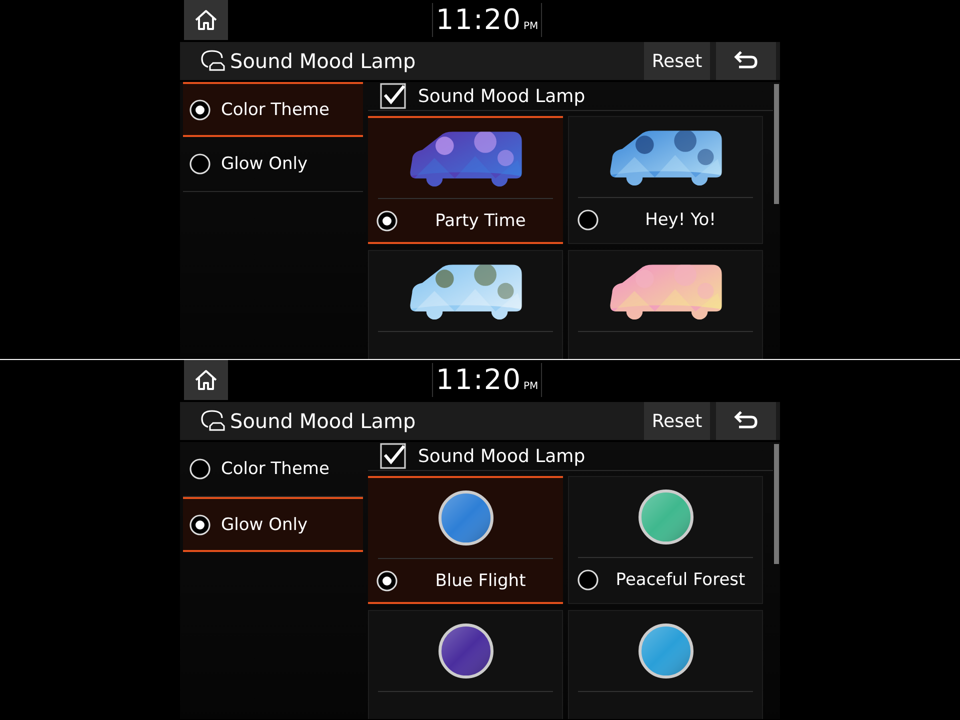 This screenshot has width=960, height=720. What do you see at coordinates (665, 180) in the screenshot?
I see `theme-card: Hey! Yo!` at bounding box center [665, 180].